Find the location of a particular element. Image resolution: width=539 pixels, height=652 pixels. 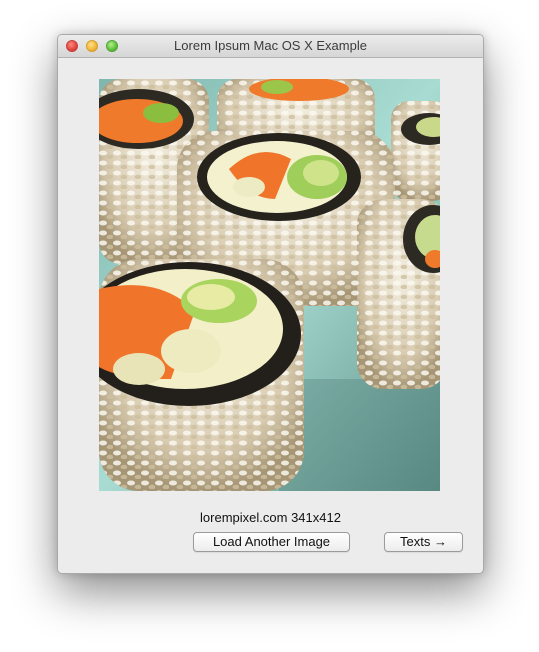

load-another-image-button: Load Another Image is located at coordinates (271, 542).